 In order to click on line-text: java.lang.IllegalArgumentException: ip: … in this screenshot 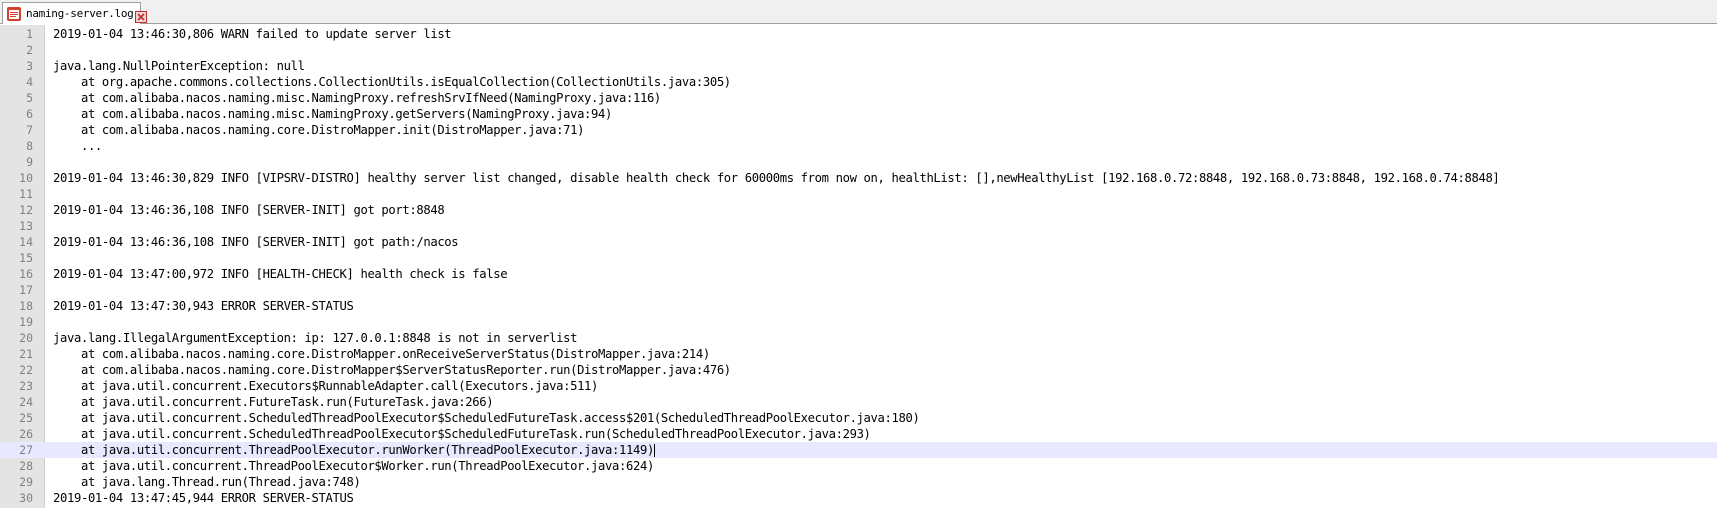, I will do `click(315, 338)`.